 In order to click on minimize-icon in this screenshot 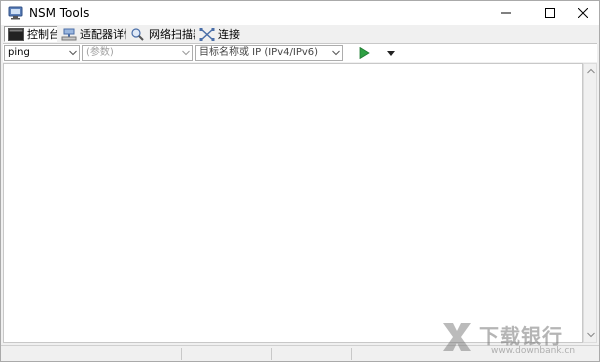, I will do `click(506, 13)`.